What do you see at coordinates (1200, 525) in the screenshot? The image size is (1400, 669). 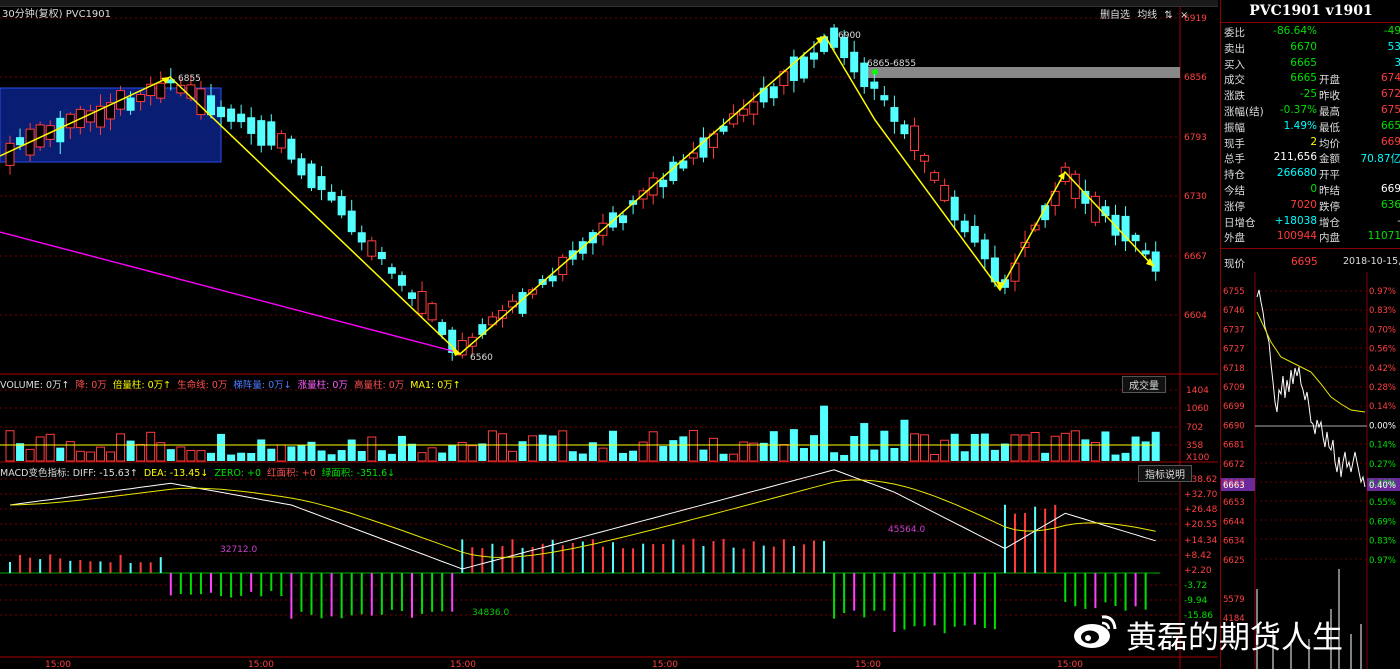 I see `macd-tick: +20.55` at bounding box center [1200, 525].